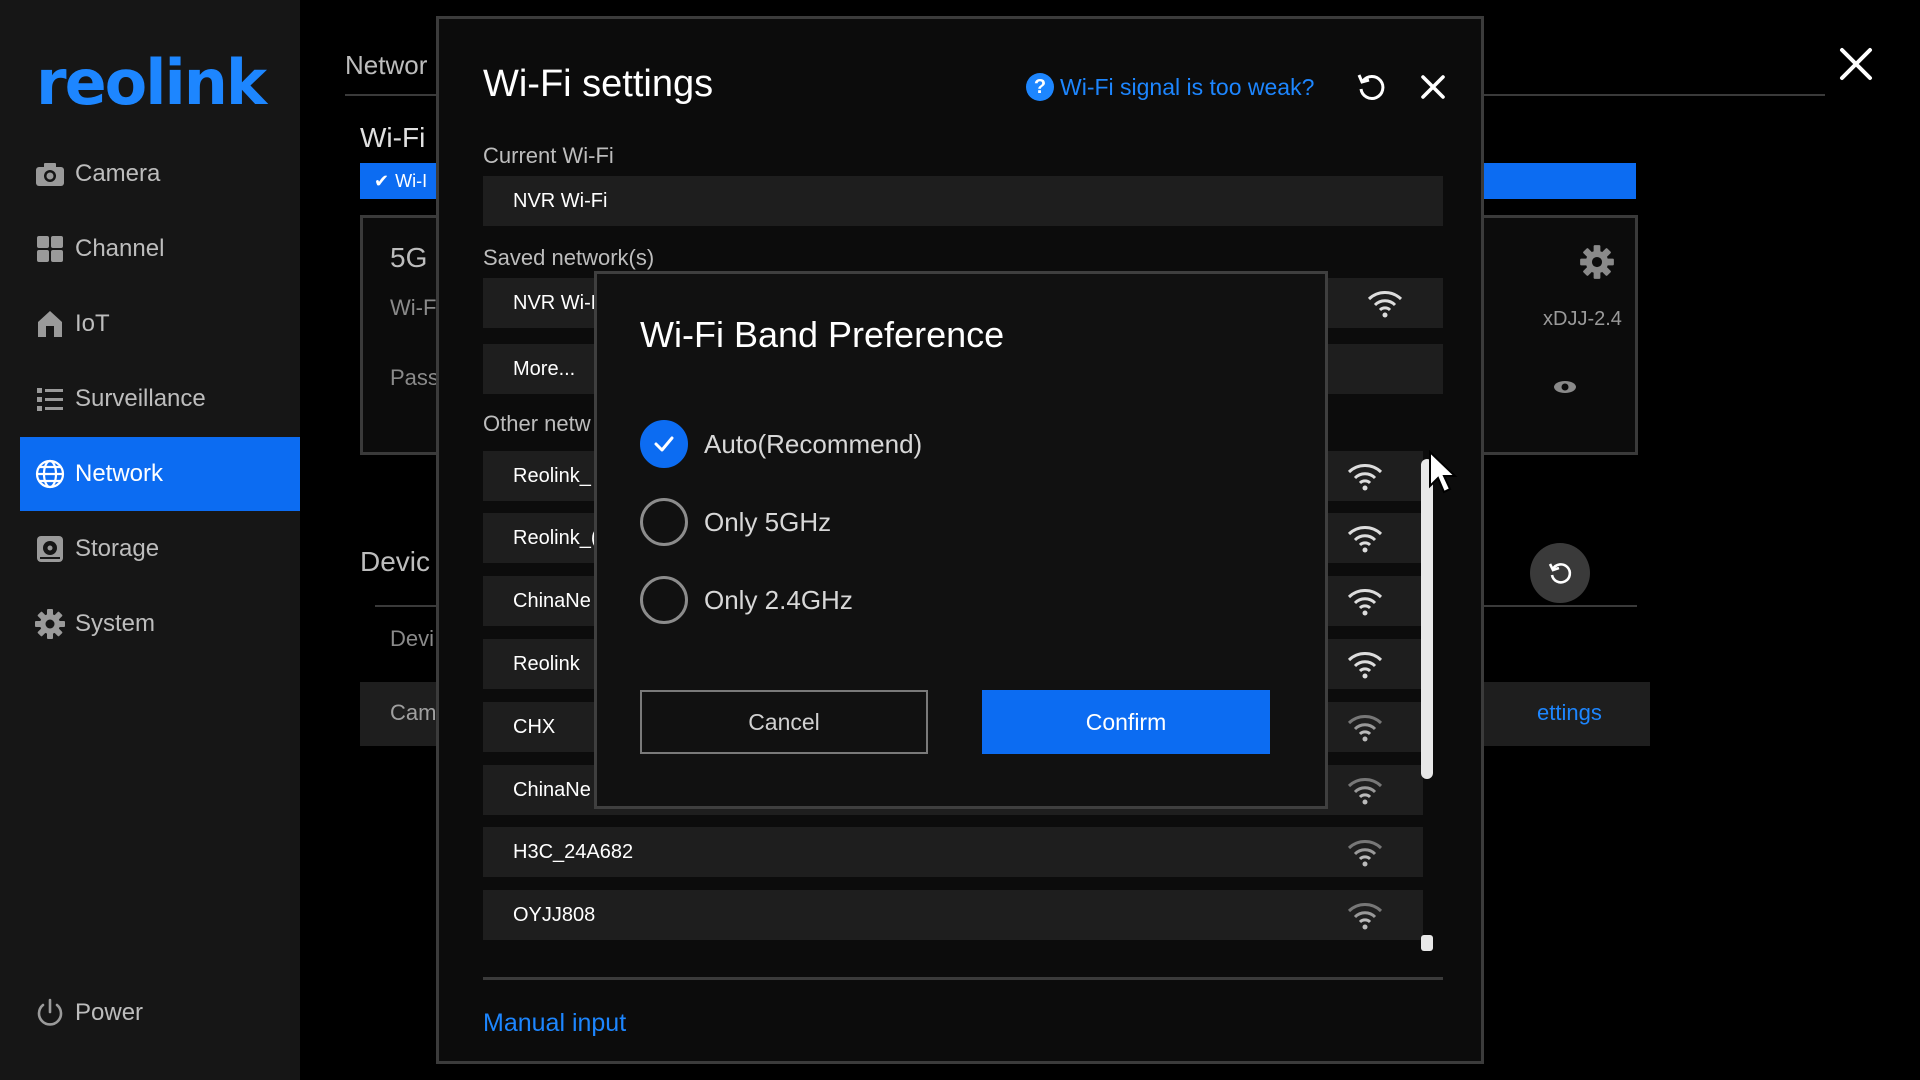 Image resolution: width=1920 pixels, height=1080 pixels. What do you see at coordinates (115, 623) in the screenshot?
I see `sidebar-item-label: System` at bounding box center [115, 623].